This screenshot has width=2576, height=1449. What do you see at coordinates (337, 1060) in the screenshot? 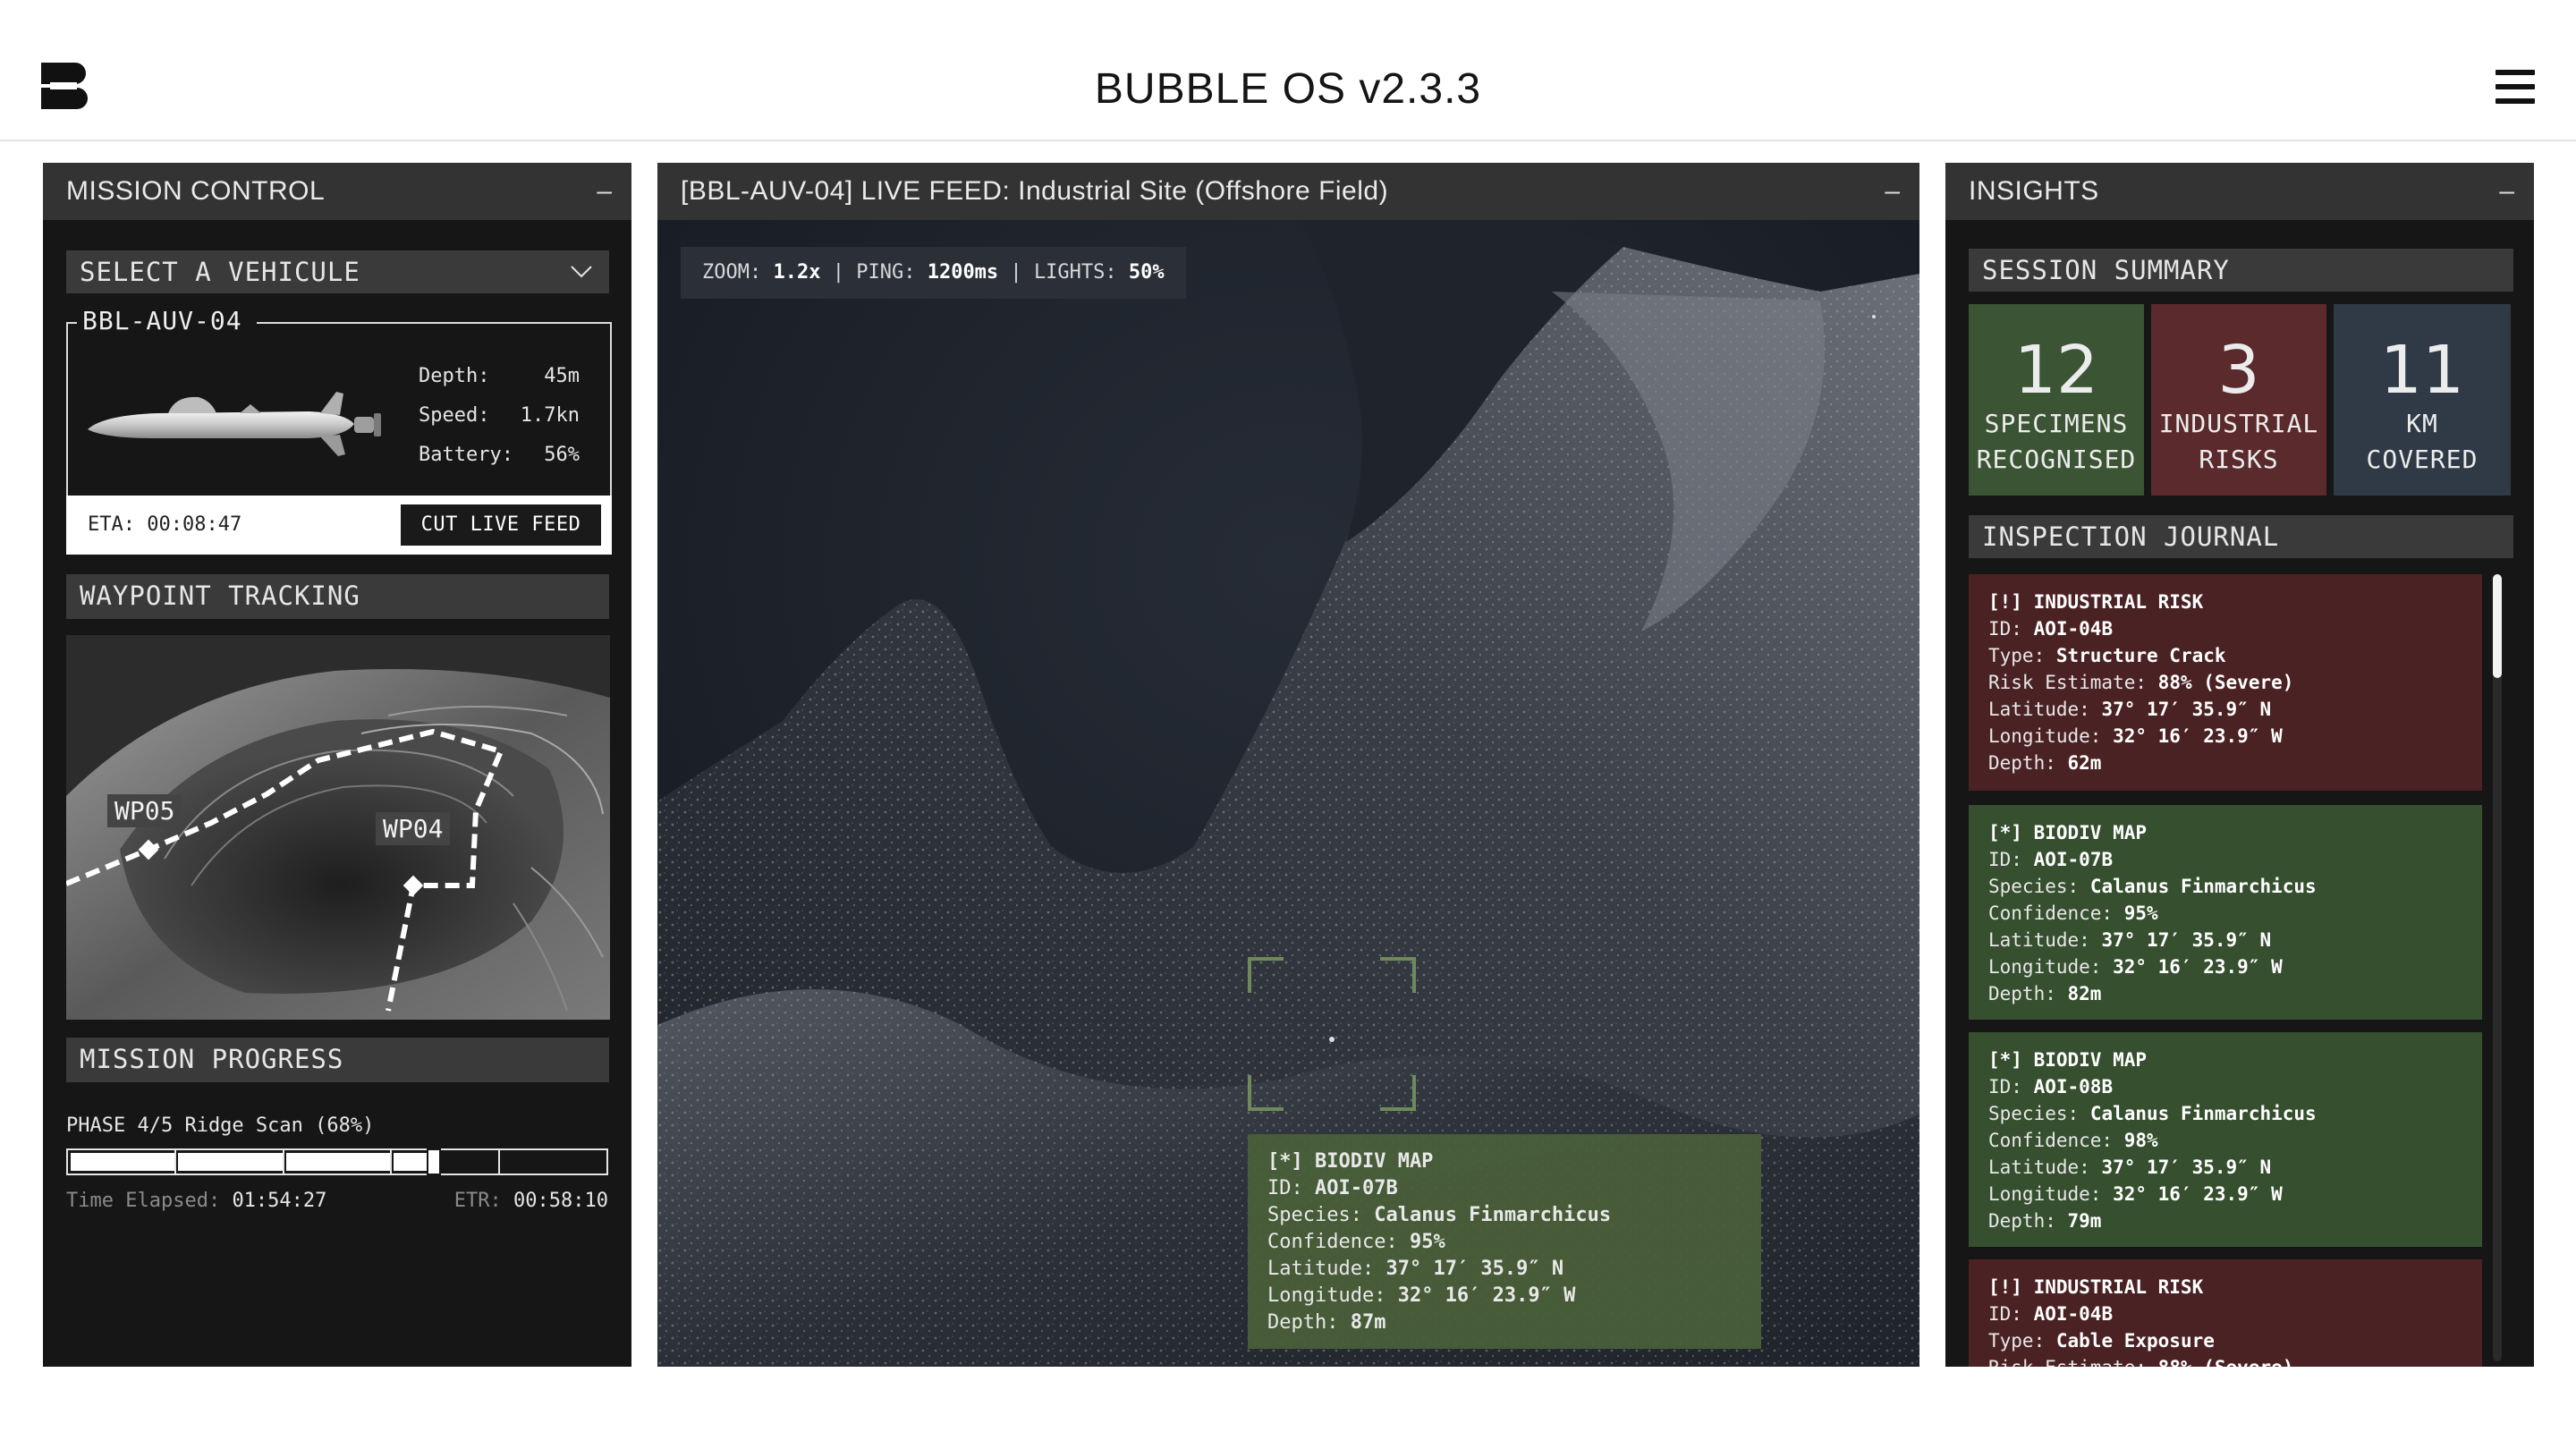
I see `mission-progress-title: MISSION PROGRESS` at bounding box center [337, 1060].